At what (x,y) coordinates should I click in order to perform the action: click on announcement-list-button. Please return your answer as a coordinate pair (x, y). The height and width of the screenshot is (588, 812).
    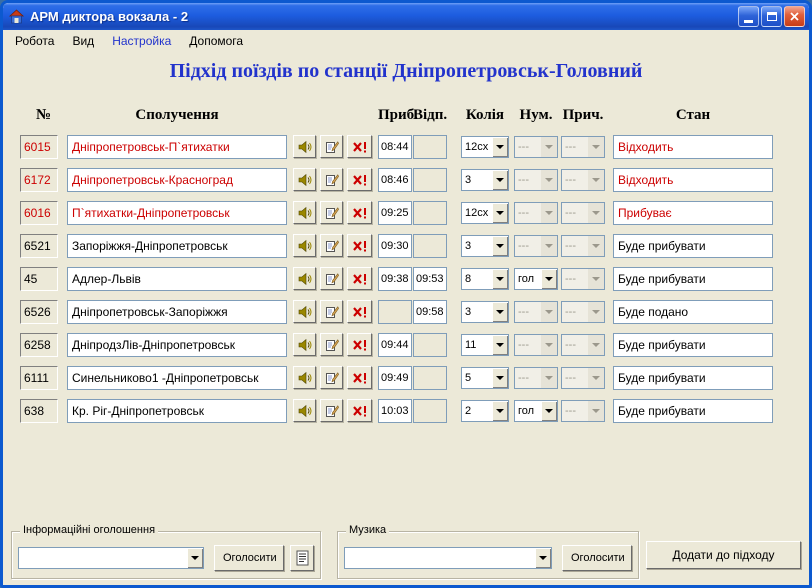
    Looking at the image, I should click on (302, 558).